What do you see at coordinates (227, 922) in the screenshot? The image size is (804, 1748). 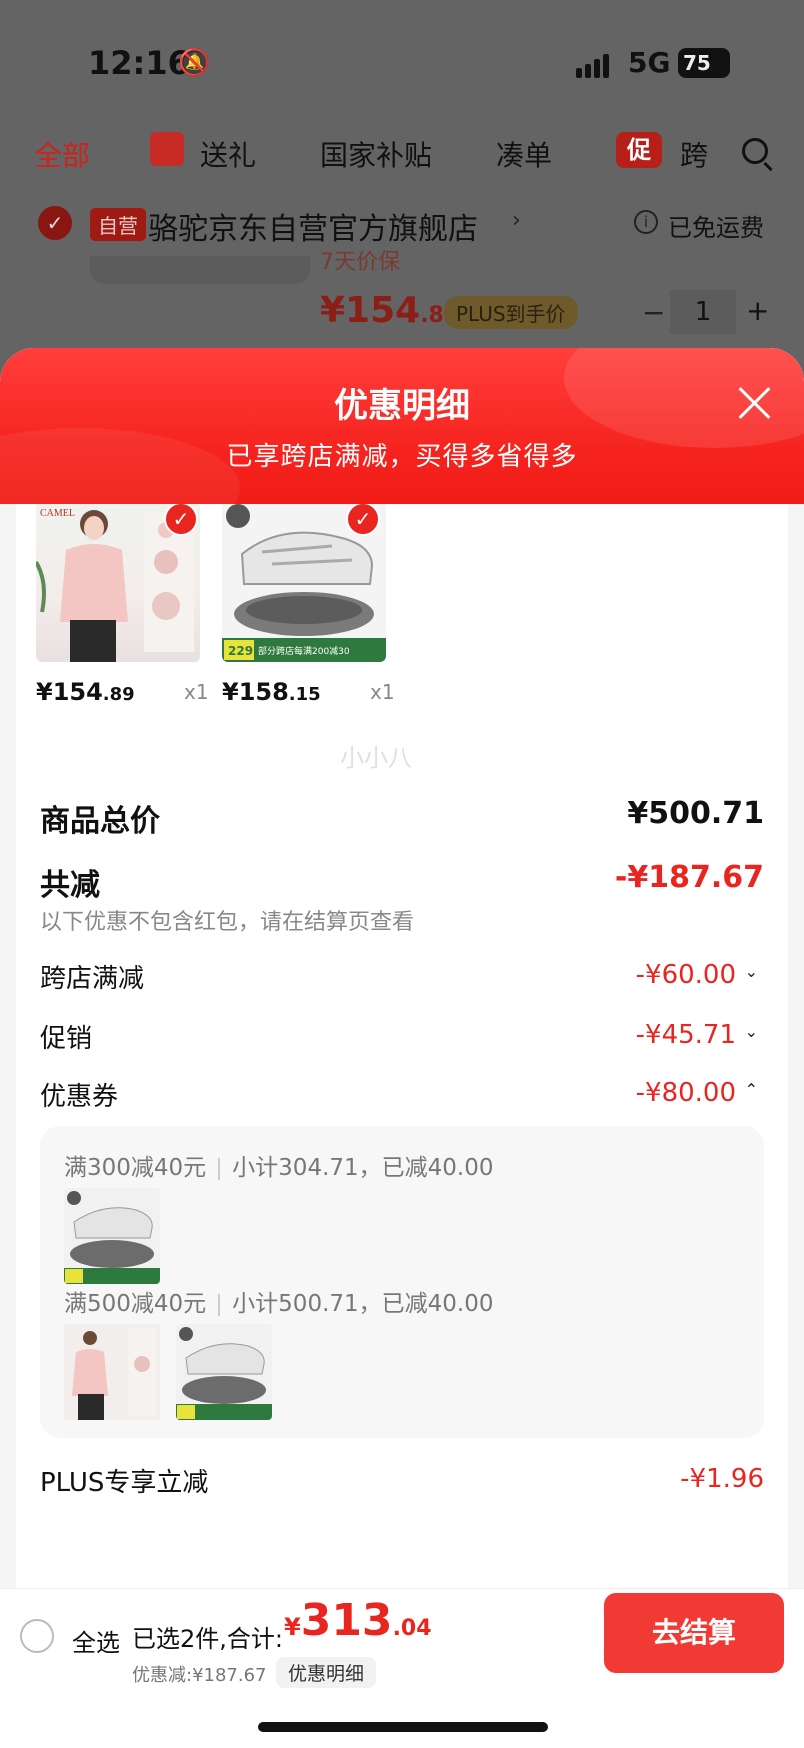 I see `reduce-note: 以下优惠不包含红包，请在结算页查看` at bounding box center [227, 922].